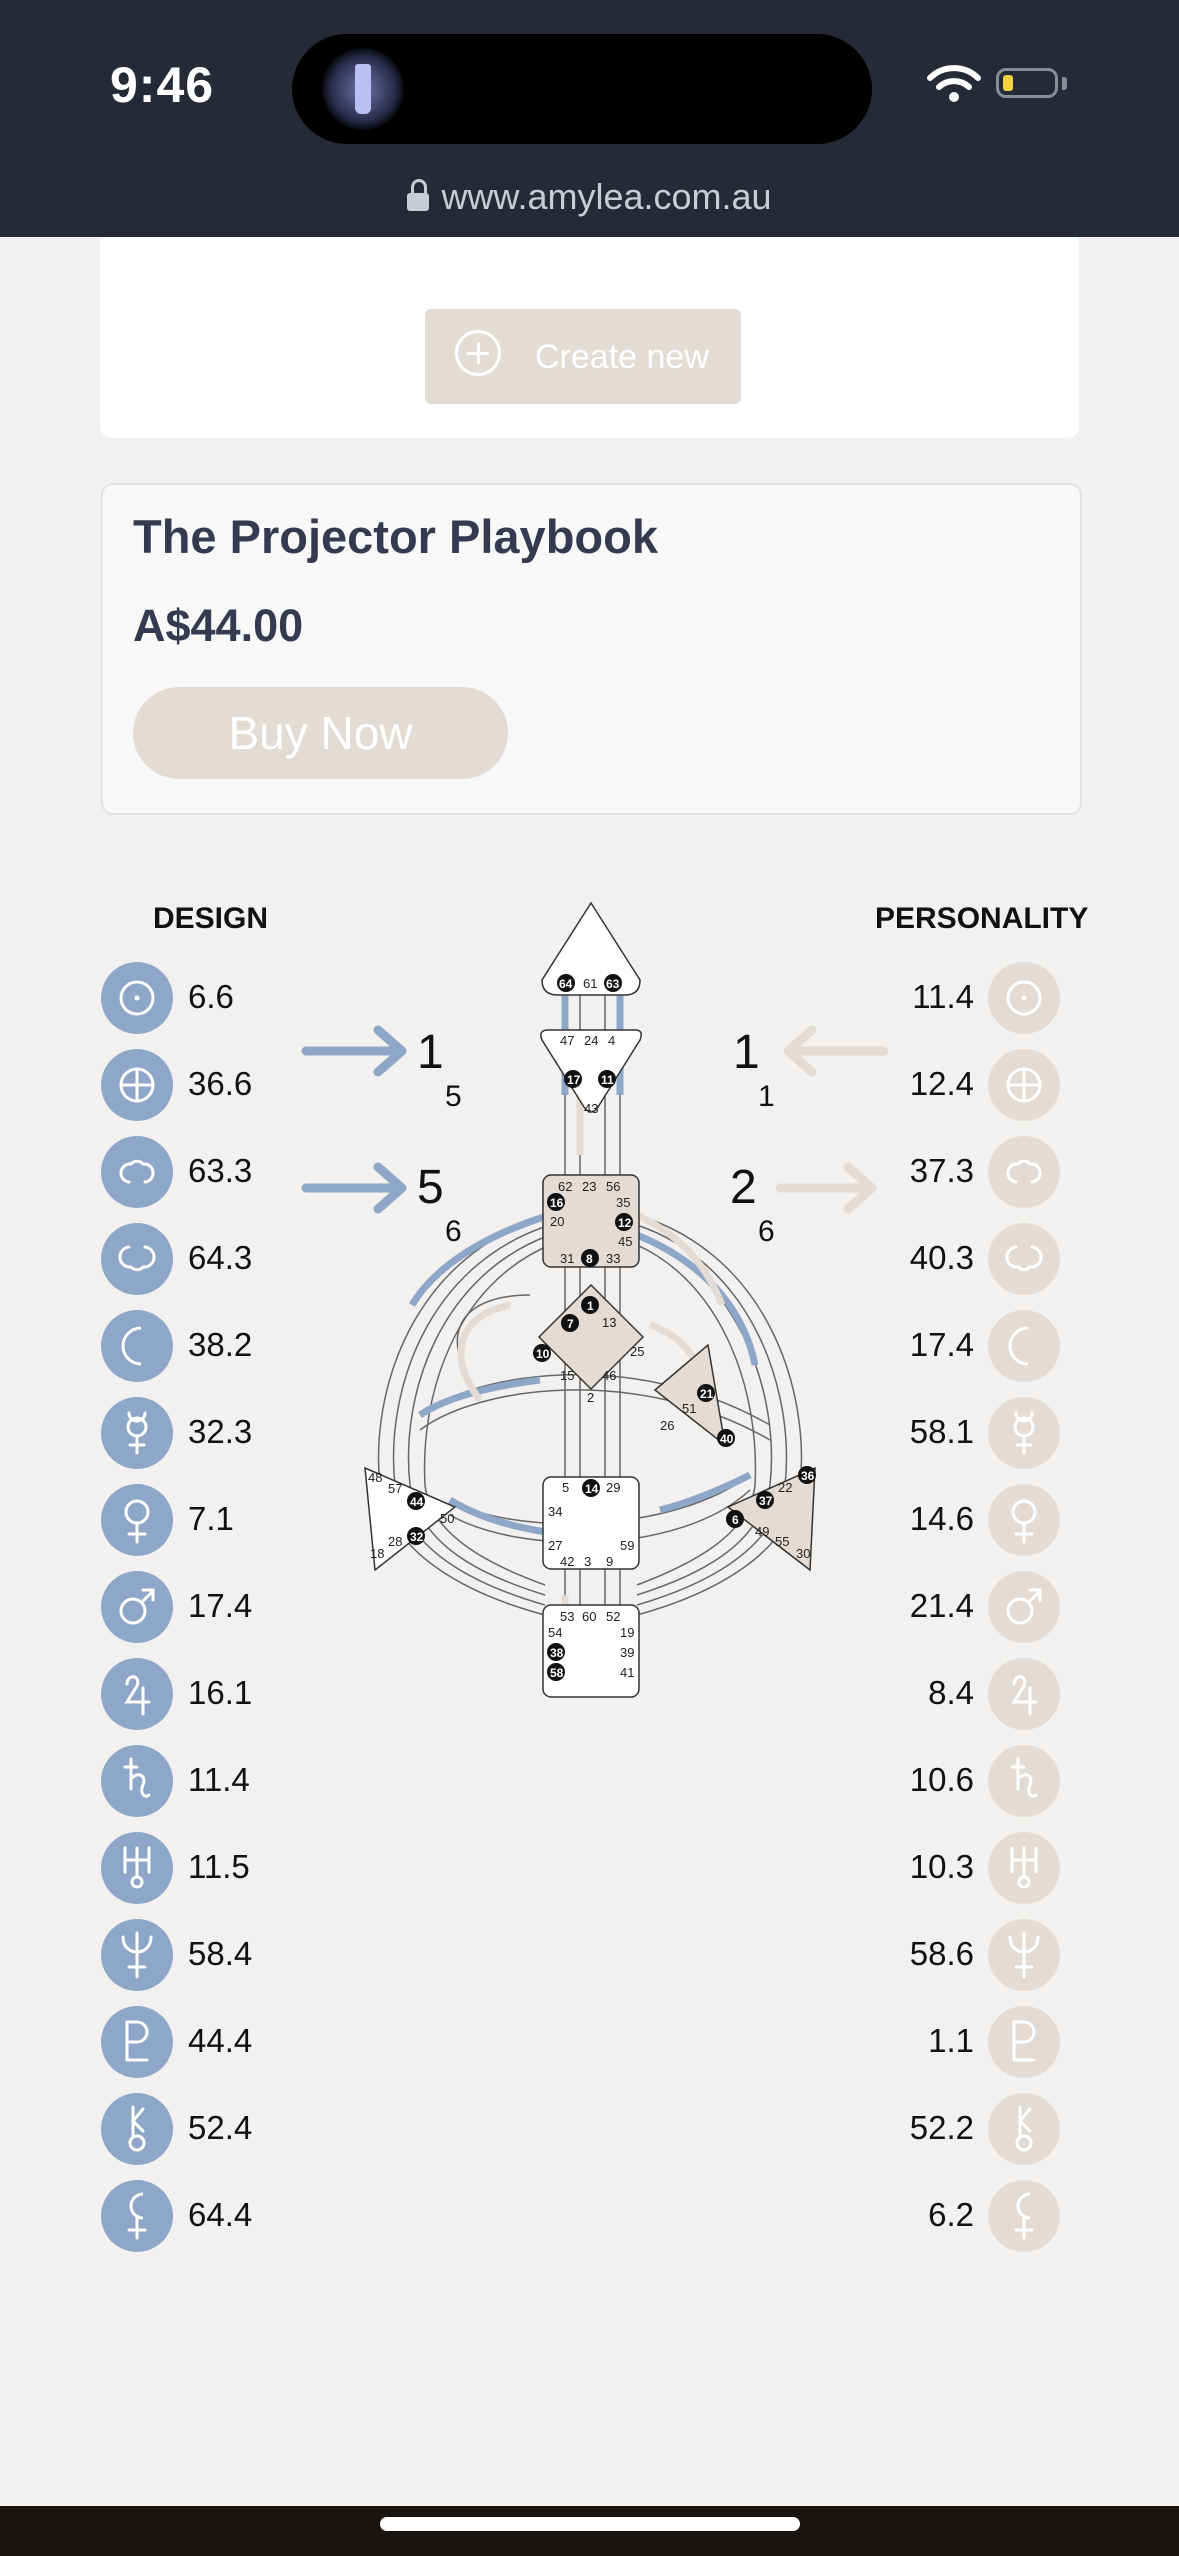  What do you see at coordinates (941, 1344) in the screenshot?
I see `personality-value: 17.4` at bounding box center [941, 1344].